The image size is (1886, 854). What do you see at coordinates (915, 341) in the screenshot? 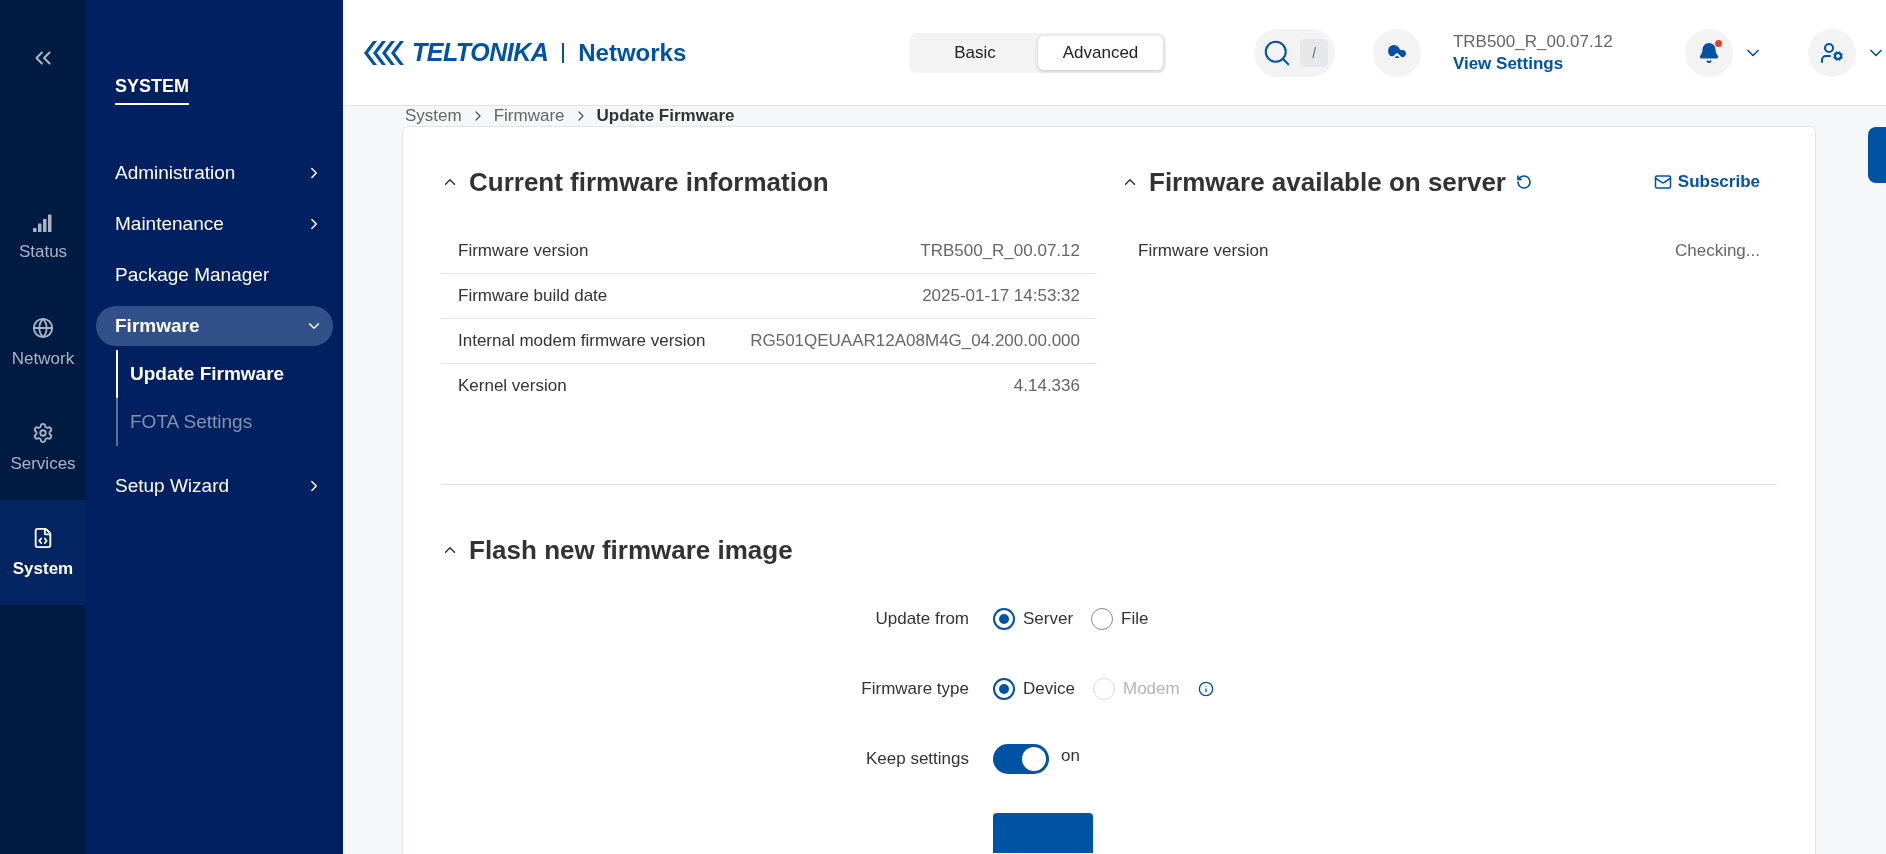
I see `info-value: RG501QEUAAR12A08M4G_04.200.00.000` at bounding box center [915, 341].